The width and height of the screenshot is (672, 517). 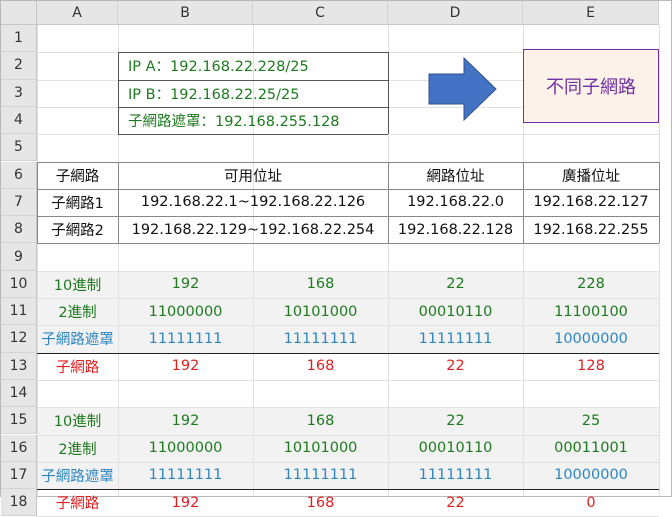 I want to click on block1-decimal-value: 192, so click(x=185, y=284).